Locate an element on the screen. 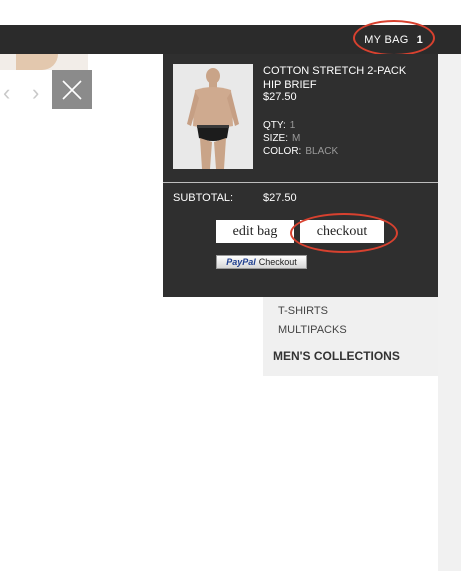 This screenshot has height=571, width=461. menu-item-multipacks: MULTIPACKS is located at coordinates (312, 330).